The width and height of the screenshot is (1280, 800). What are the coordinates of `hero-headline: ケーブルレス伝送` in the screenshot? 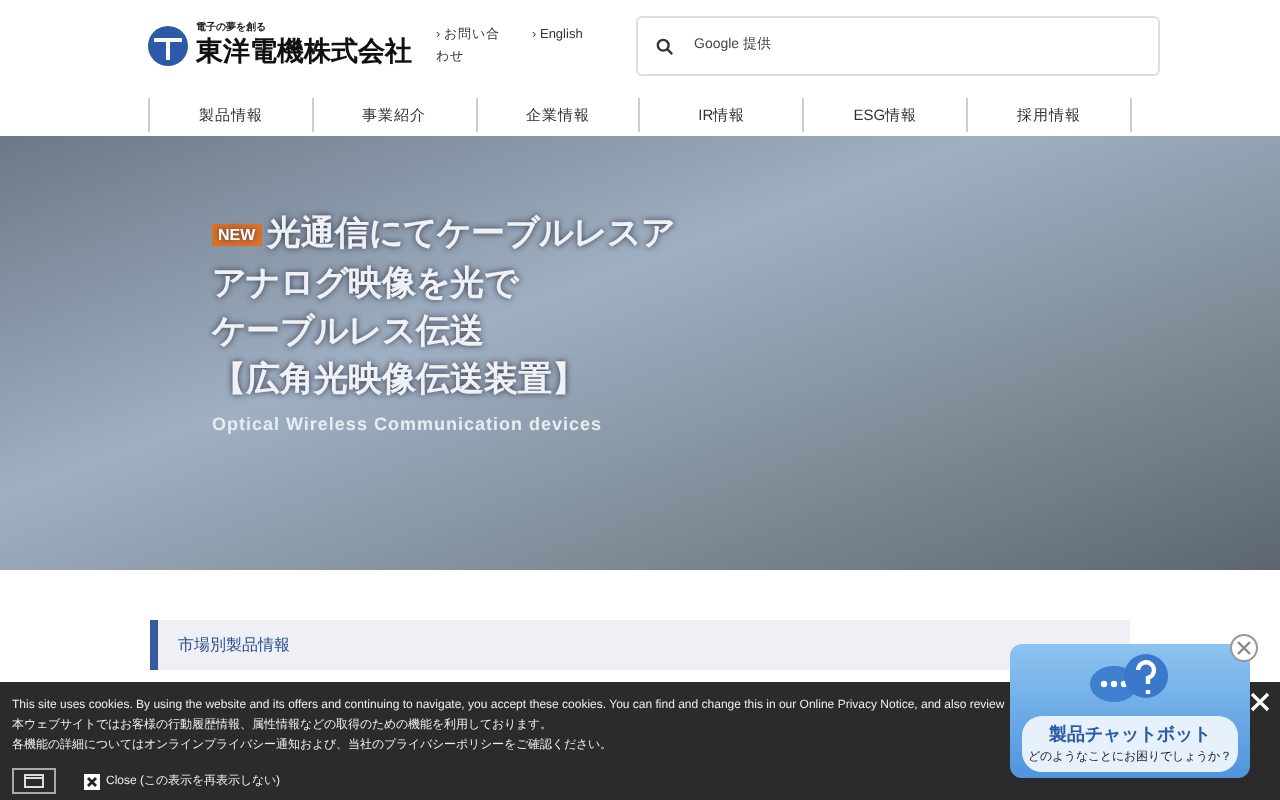 It's located at (349, 331).